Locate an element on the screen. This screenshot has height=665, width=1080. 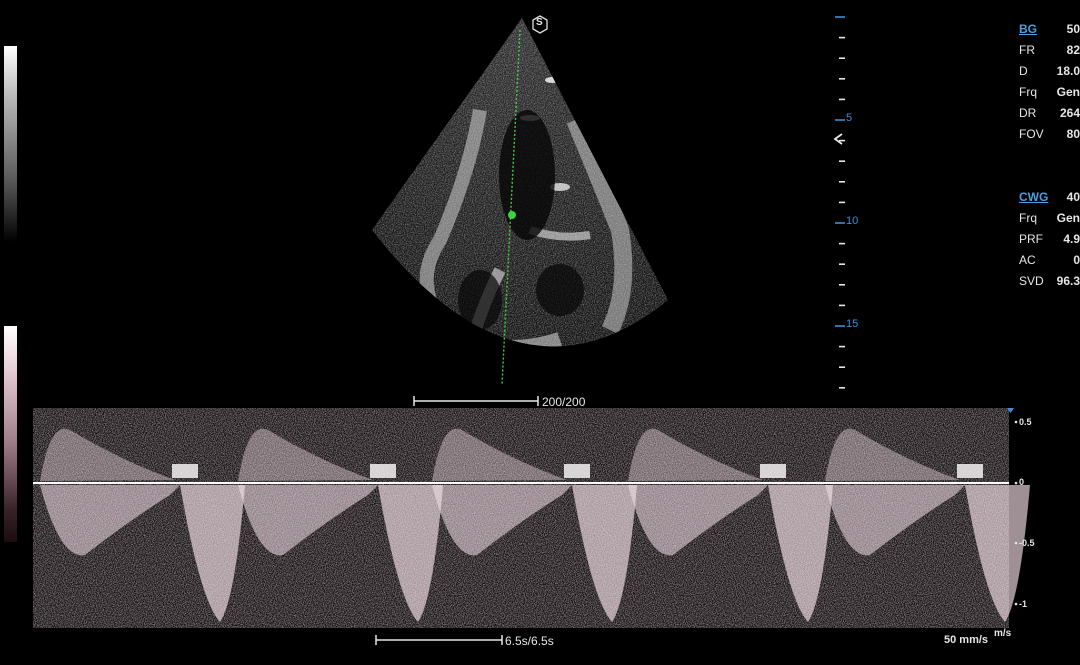
param-cwg: CWG 40 is located at coordinates (1049, 198).